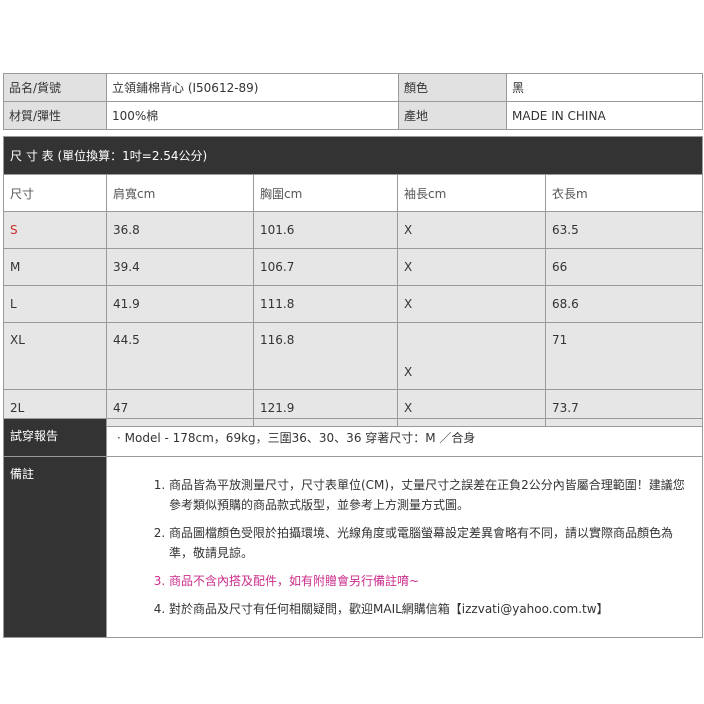 The width and height of the screenshot is (704, 704). Describe the element at coordinates (452, 115) in the screenshot. I see `origin-label: 產地` at that location.